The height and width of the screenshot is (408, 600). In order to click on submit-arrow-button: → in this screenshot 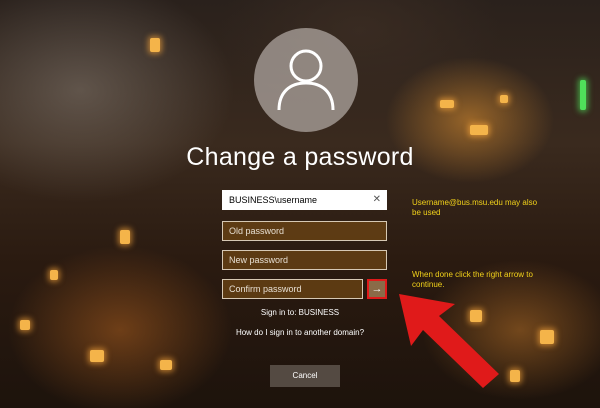, I will do `click(377, 289)`.